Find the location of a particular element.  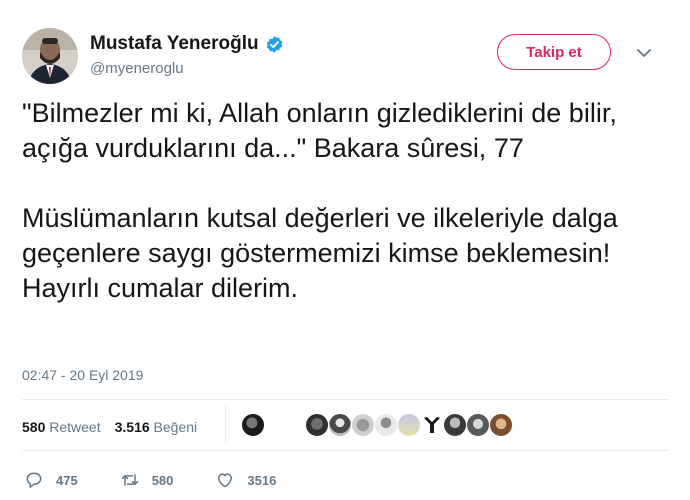

engagement-stats: 580 Retweet 3.516 Beğeni is located at coordinates (116, 427).